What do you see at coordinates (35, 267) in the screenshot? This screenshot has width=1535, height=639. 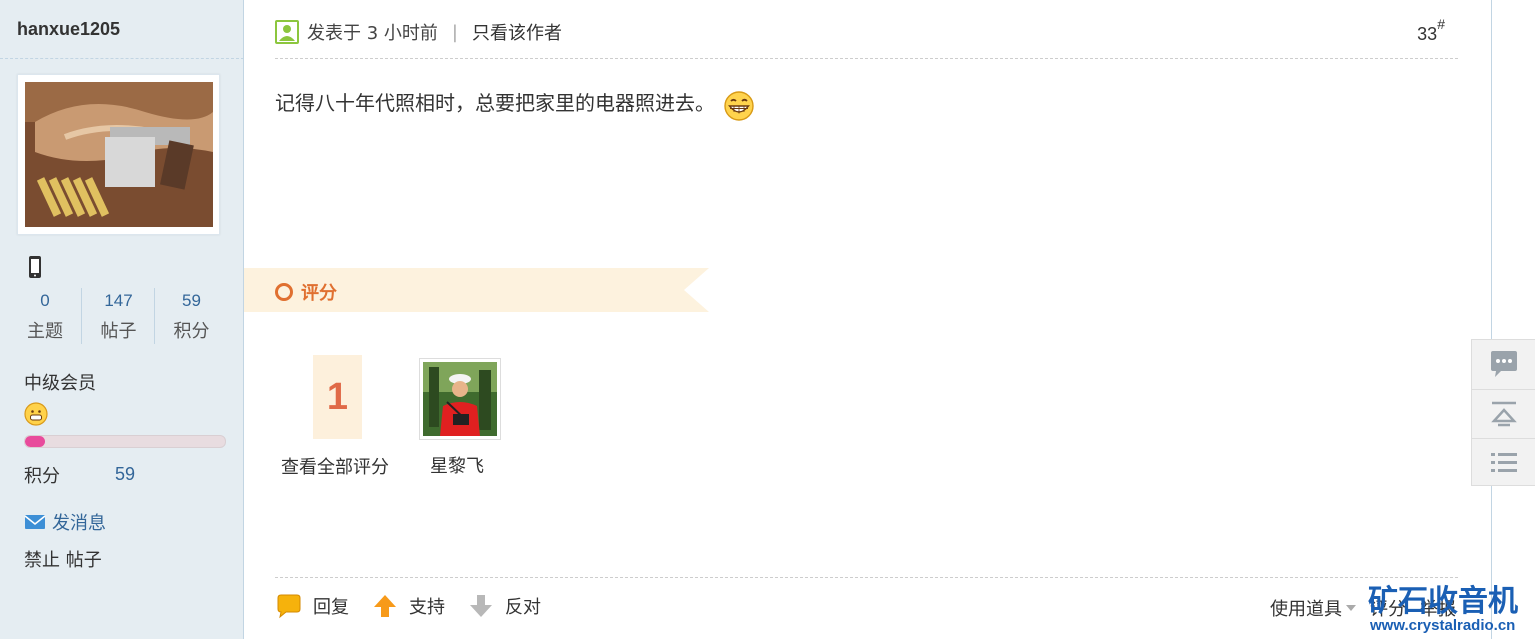 I see `mobile-phone-icon` at bounding box center [35, 267].